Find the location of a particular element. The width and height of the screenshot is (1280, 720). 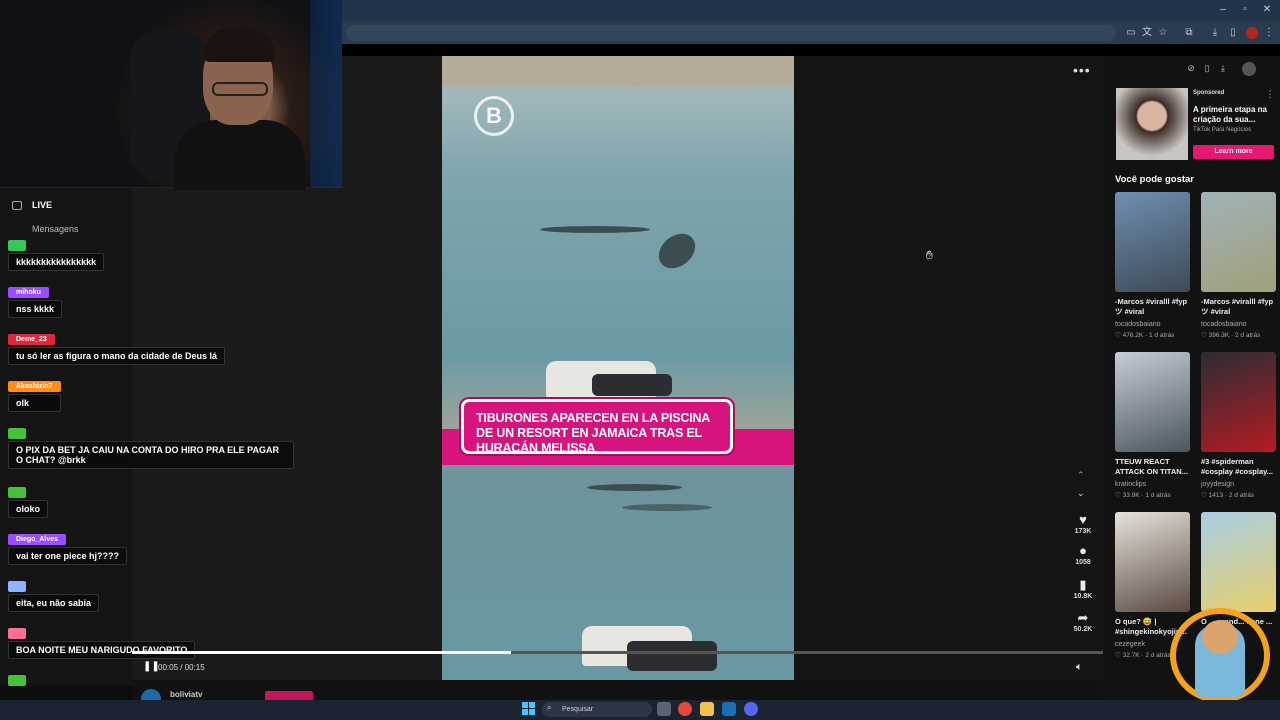

video-progress-fill is located at coordinates (321, 652).